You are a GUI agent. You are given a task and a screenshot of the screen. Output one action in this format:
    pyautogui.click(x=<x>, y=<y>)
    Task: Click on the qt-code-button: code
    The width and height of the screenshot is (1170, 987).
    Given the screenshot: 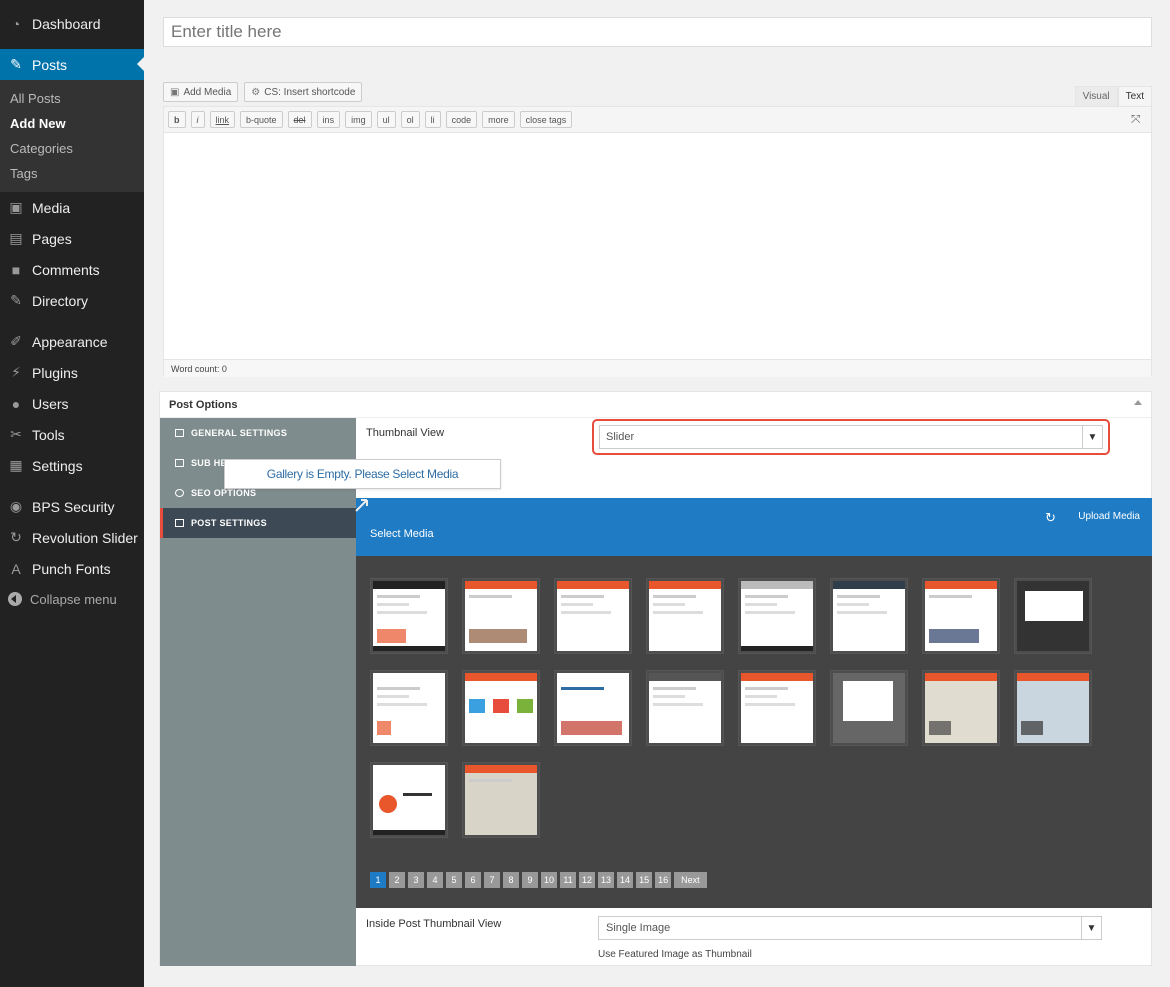 What is the action you would take?
    pyautogui.click(x=461, y=119)
    